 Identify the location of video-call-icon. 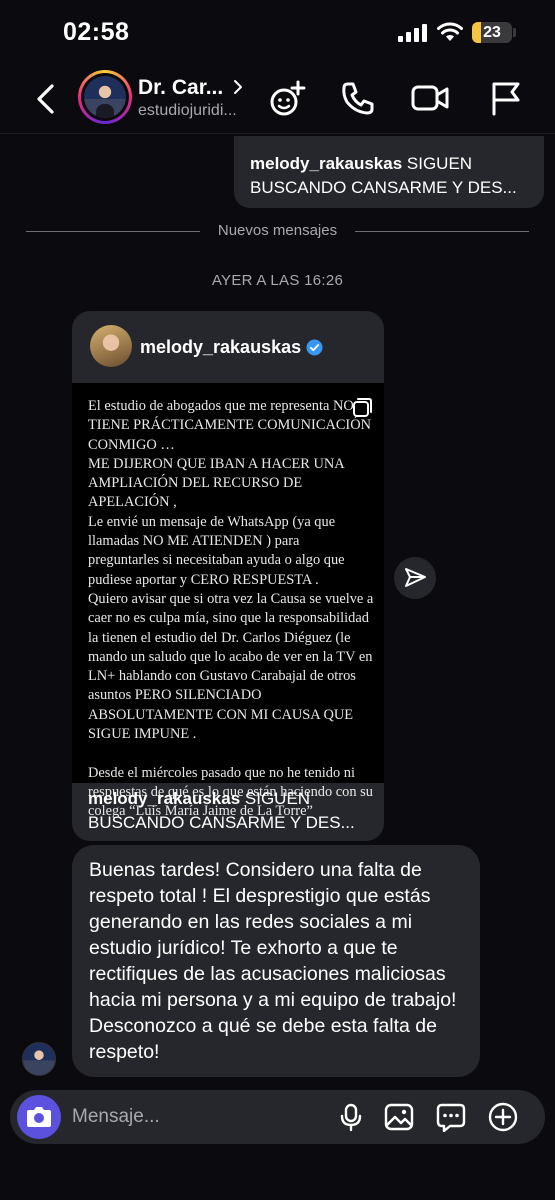
(430, 98).